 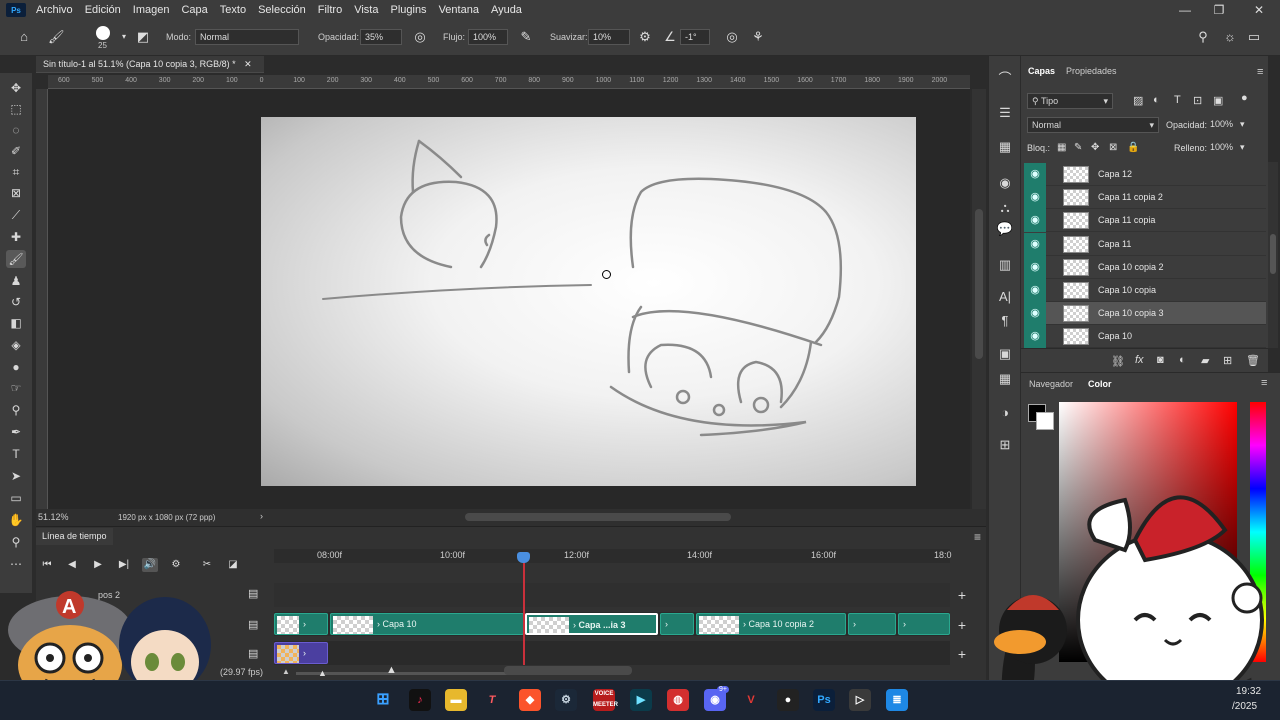 What do you see at coordinates (1253, 360) in the screenshot?
I see `delete-layer-icon: 🗑` at bounding box center [1253, 360].